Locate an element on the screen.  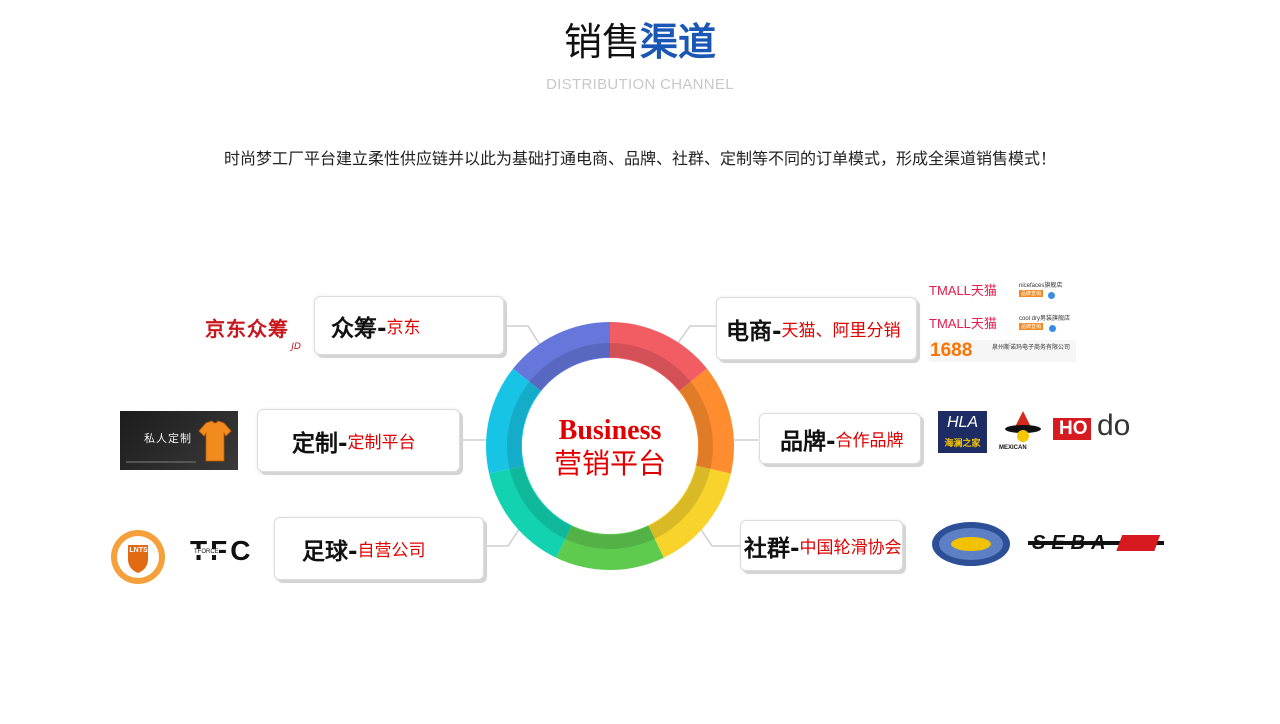
card-brand: 品牌- 合作品牌 is located at coordinates (840, 438).